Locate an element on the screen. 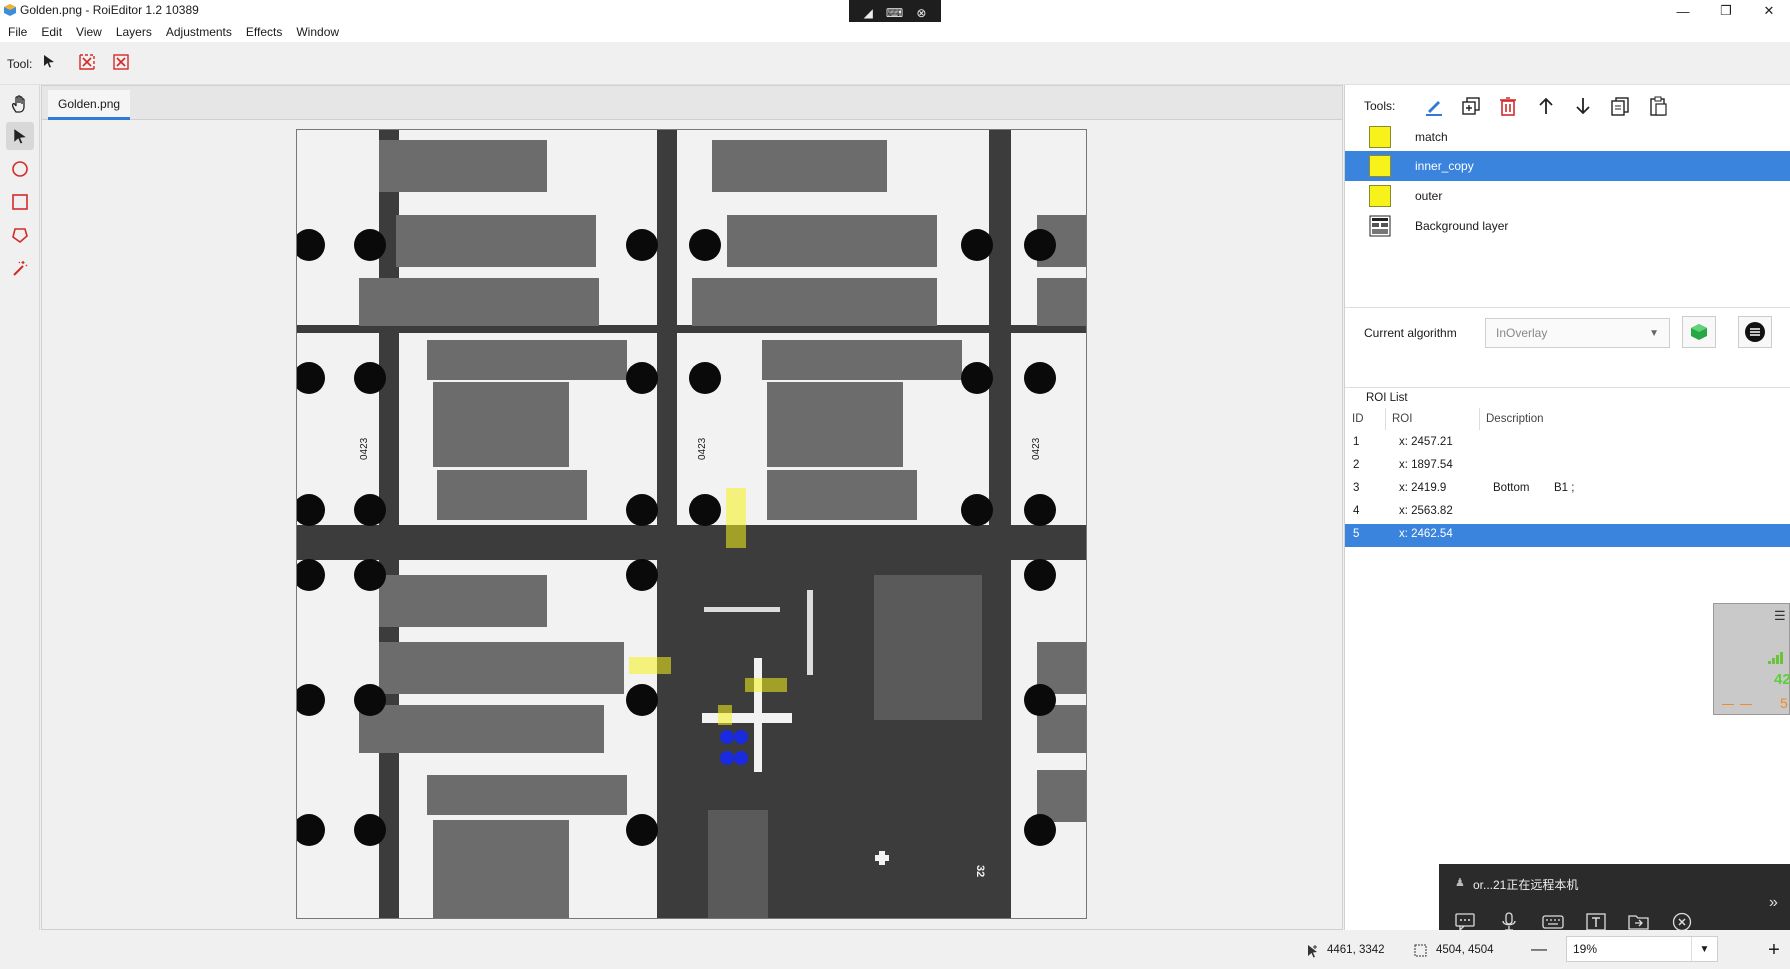 This screenshot has width=1790, height=969. user-icon: ♟ is located at coordinates (1460, 883).